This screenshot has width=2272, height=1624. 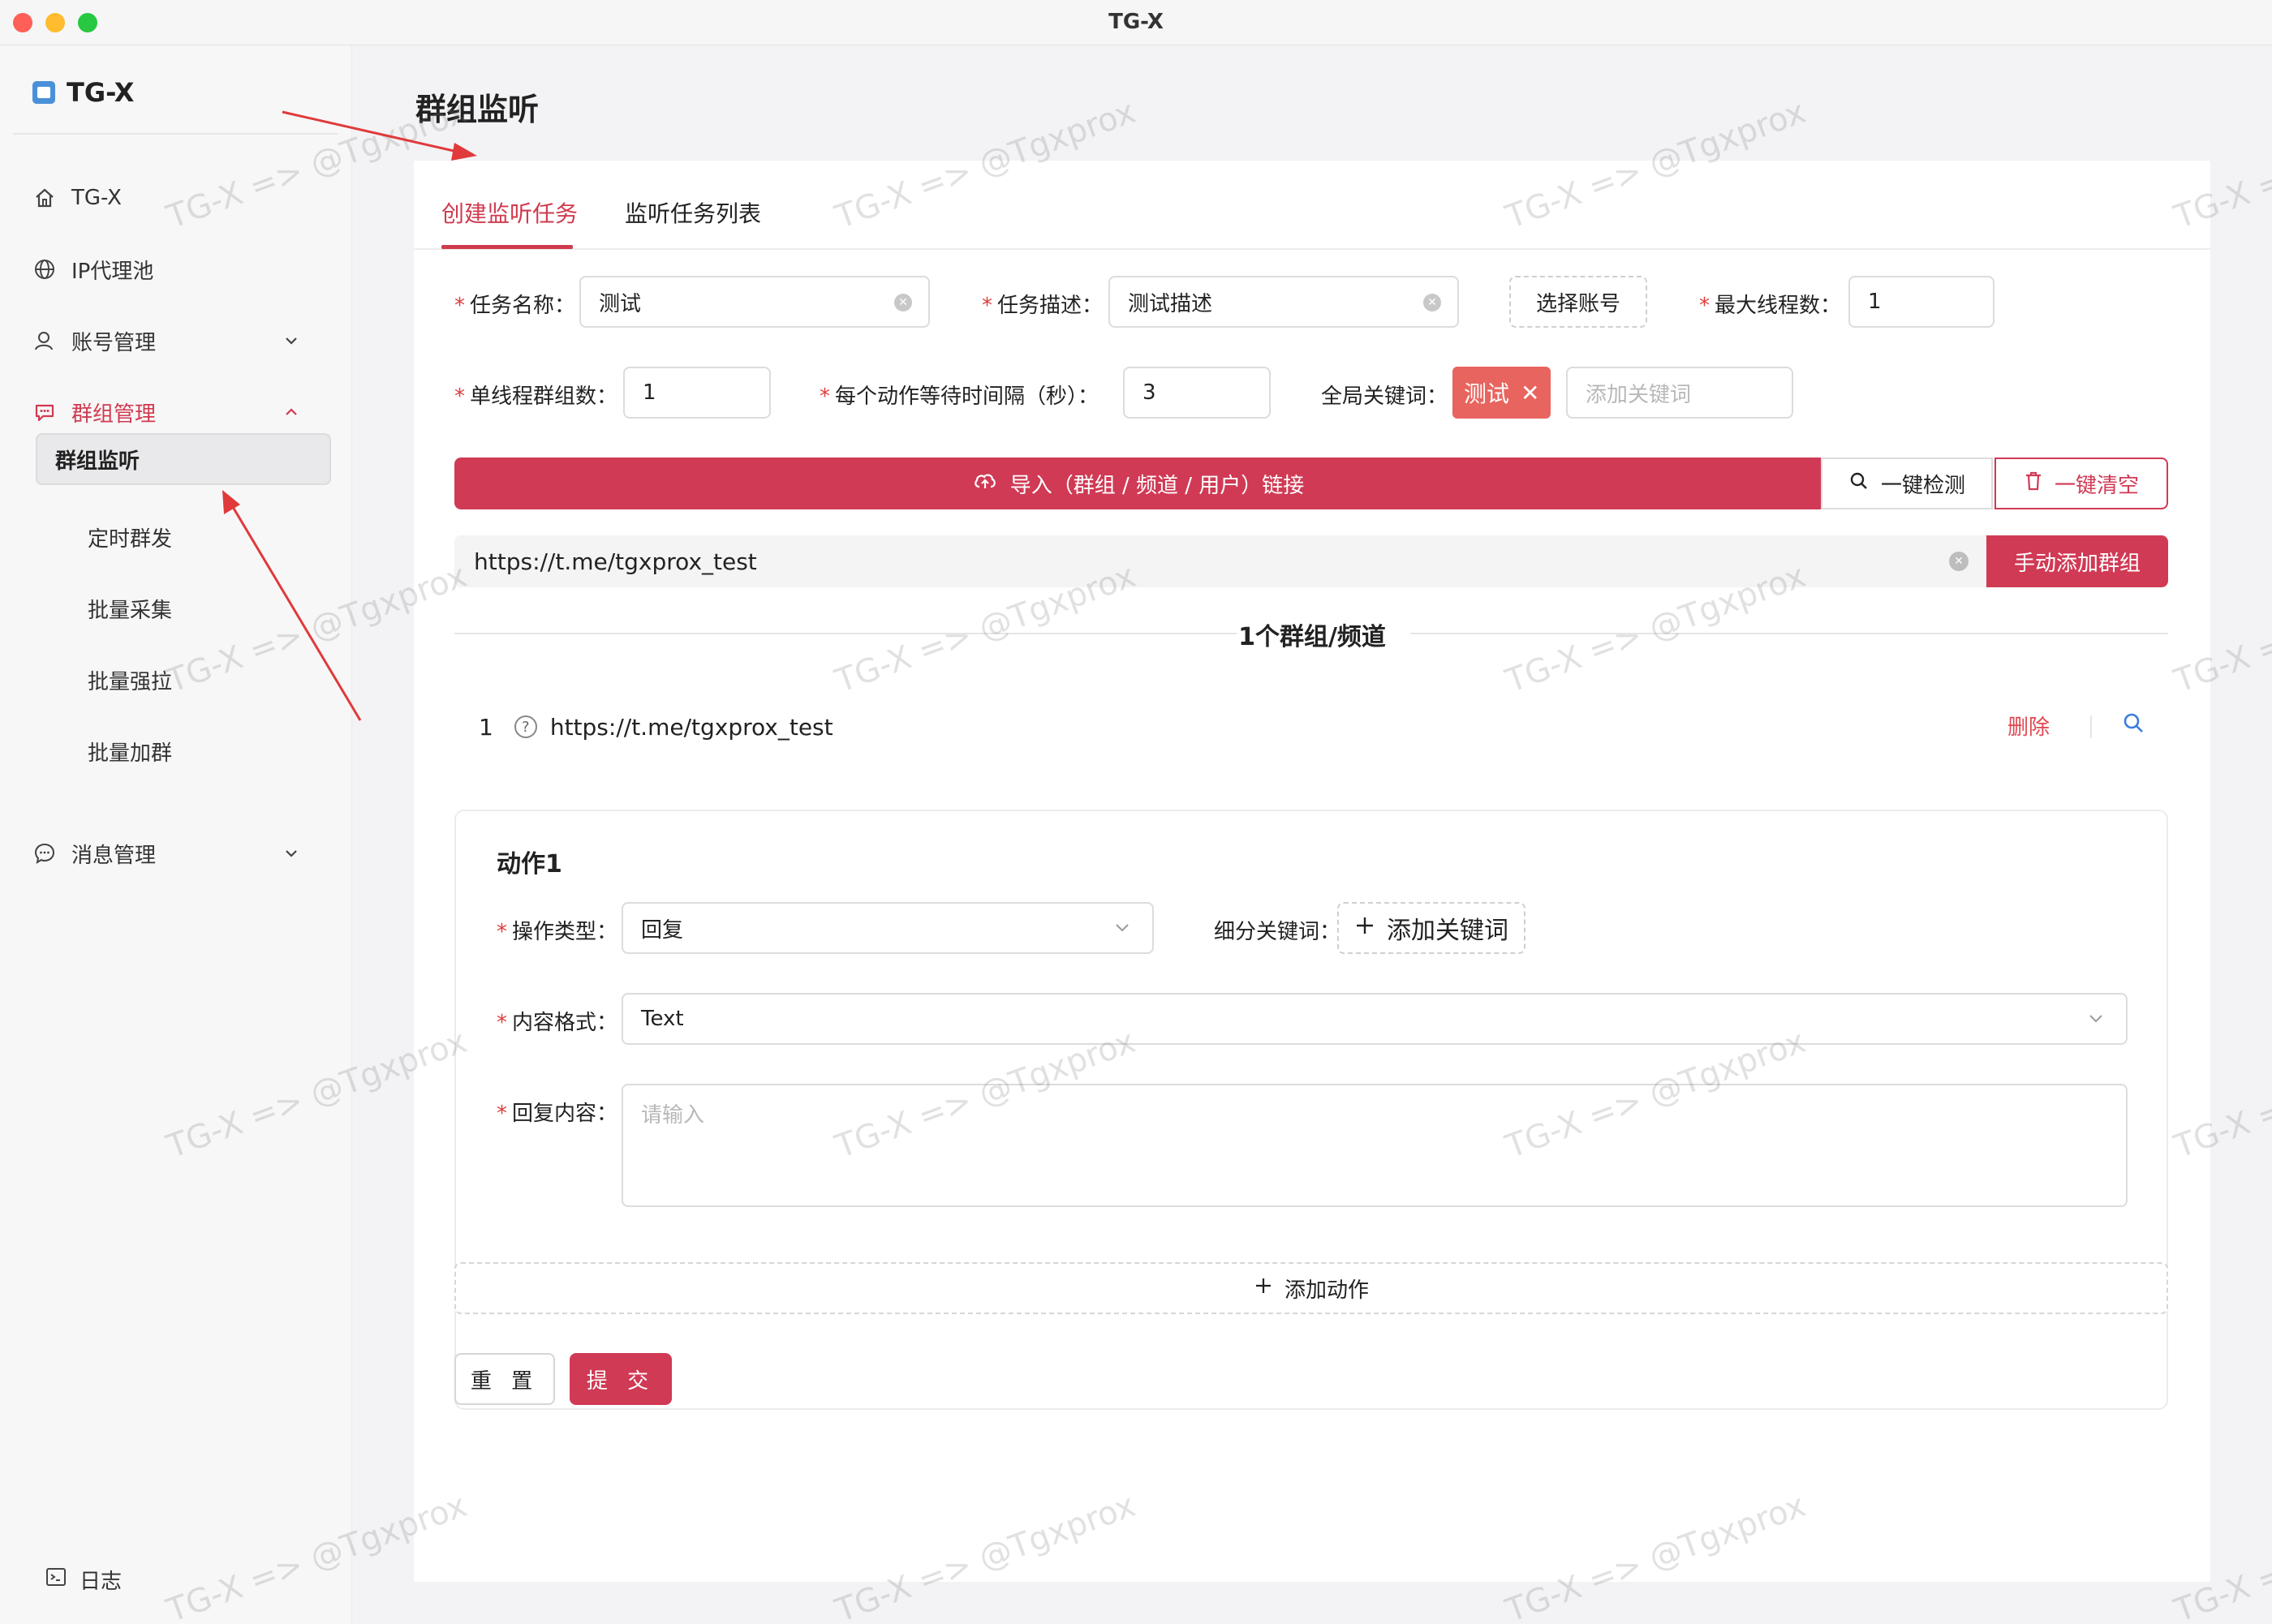 I want to click on group-url: https://t.me/tgxprox_test, so click(x=691, y=727).